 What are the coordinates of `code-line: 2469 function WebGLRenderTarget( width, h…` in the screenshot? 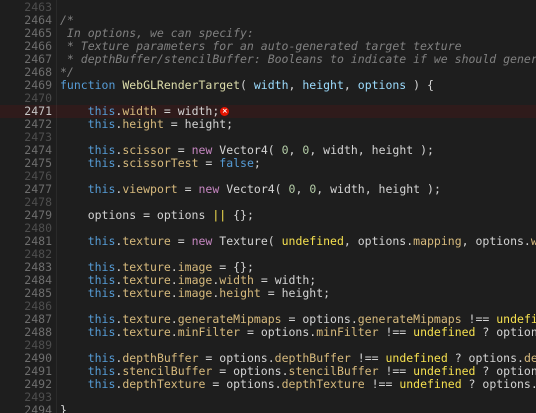 It's located at (268, 85).